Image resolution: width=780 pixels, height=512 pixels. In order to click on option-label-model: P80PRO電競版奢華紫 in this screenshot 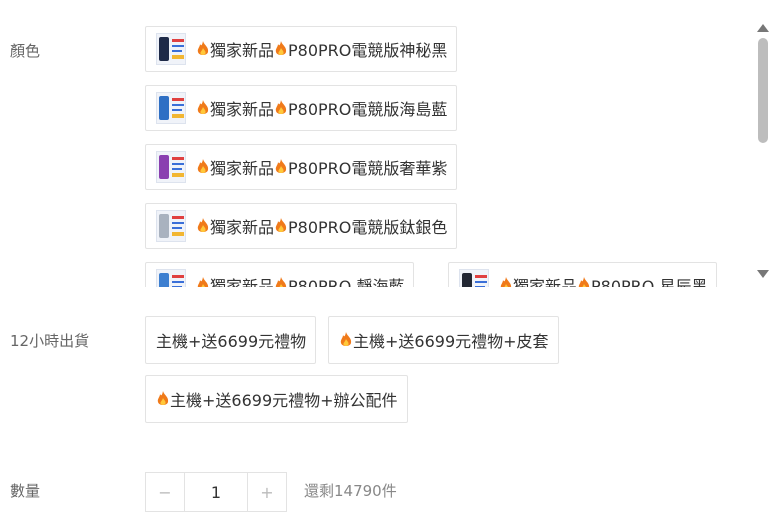, I will do `click(368, 168)`.